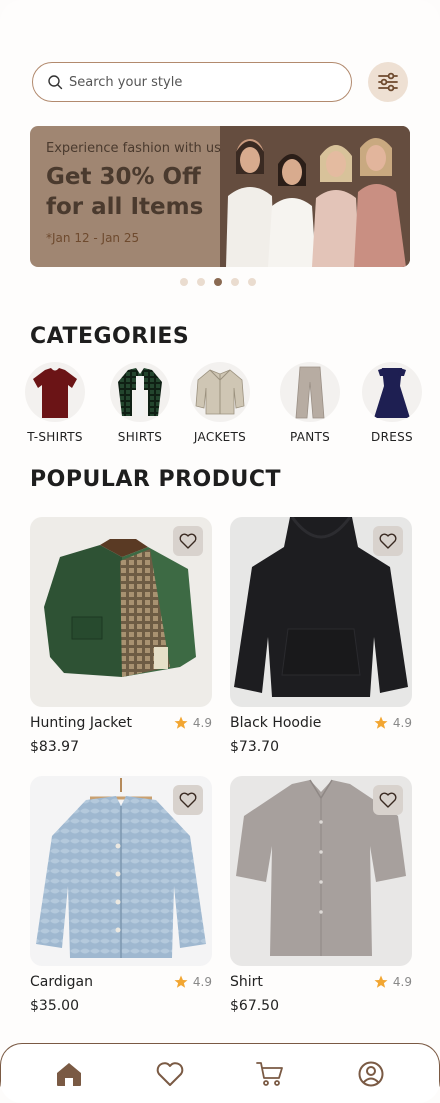 The image size is (440, 1103). I want to click on category-shirts: SHIRTS, so click(140, 403).